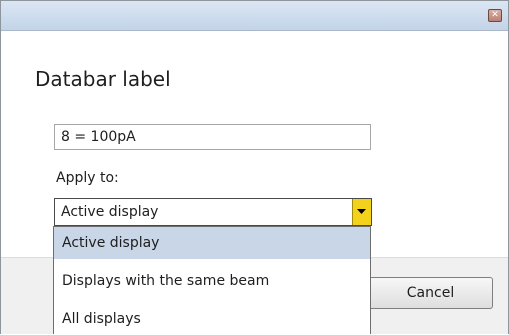  What do you see at coordinates (110, 212) in the screenshot?
I see `apply-to-selected-value: Active display` at bounding box center [110, 212].